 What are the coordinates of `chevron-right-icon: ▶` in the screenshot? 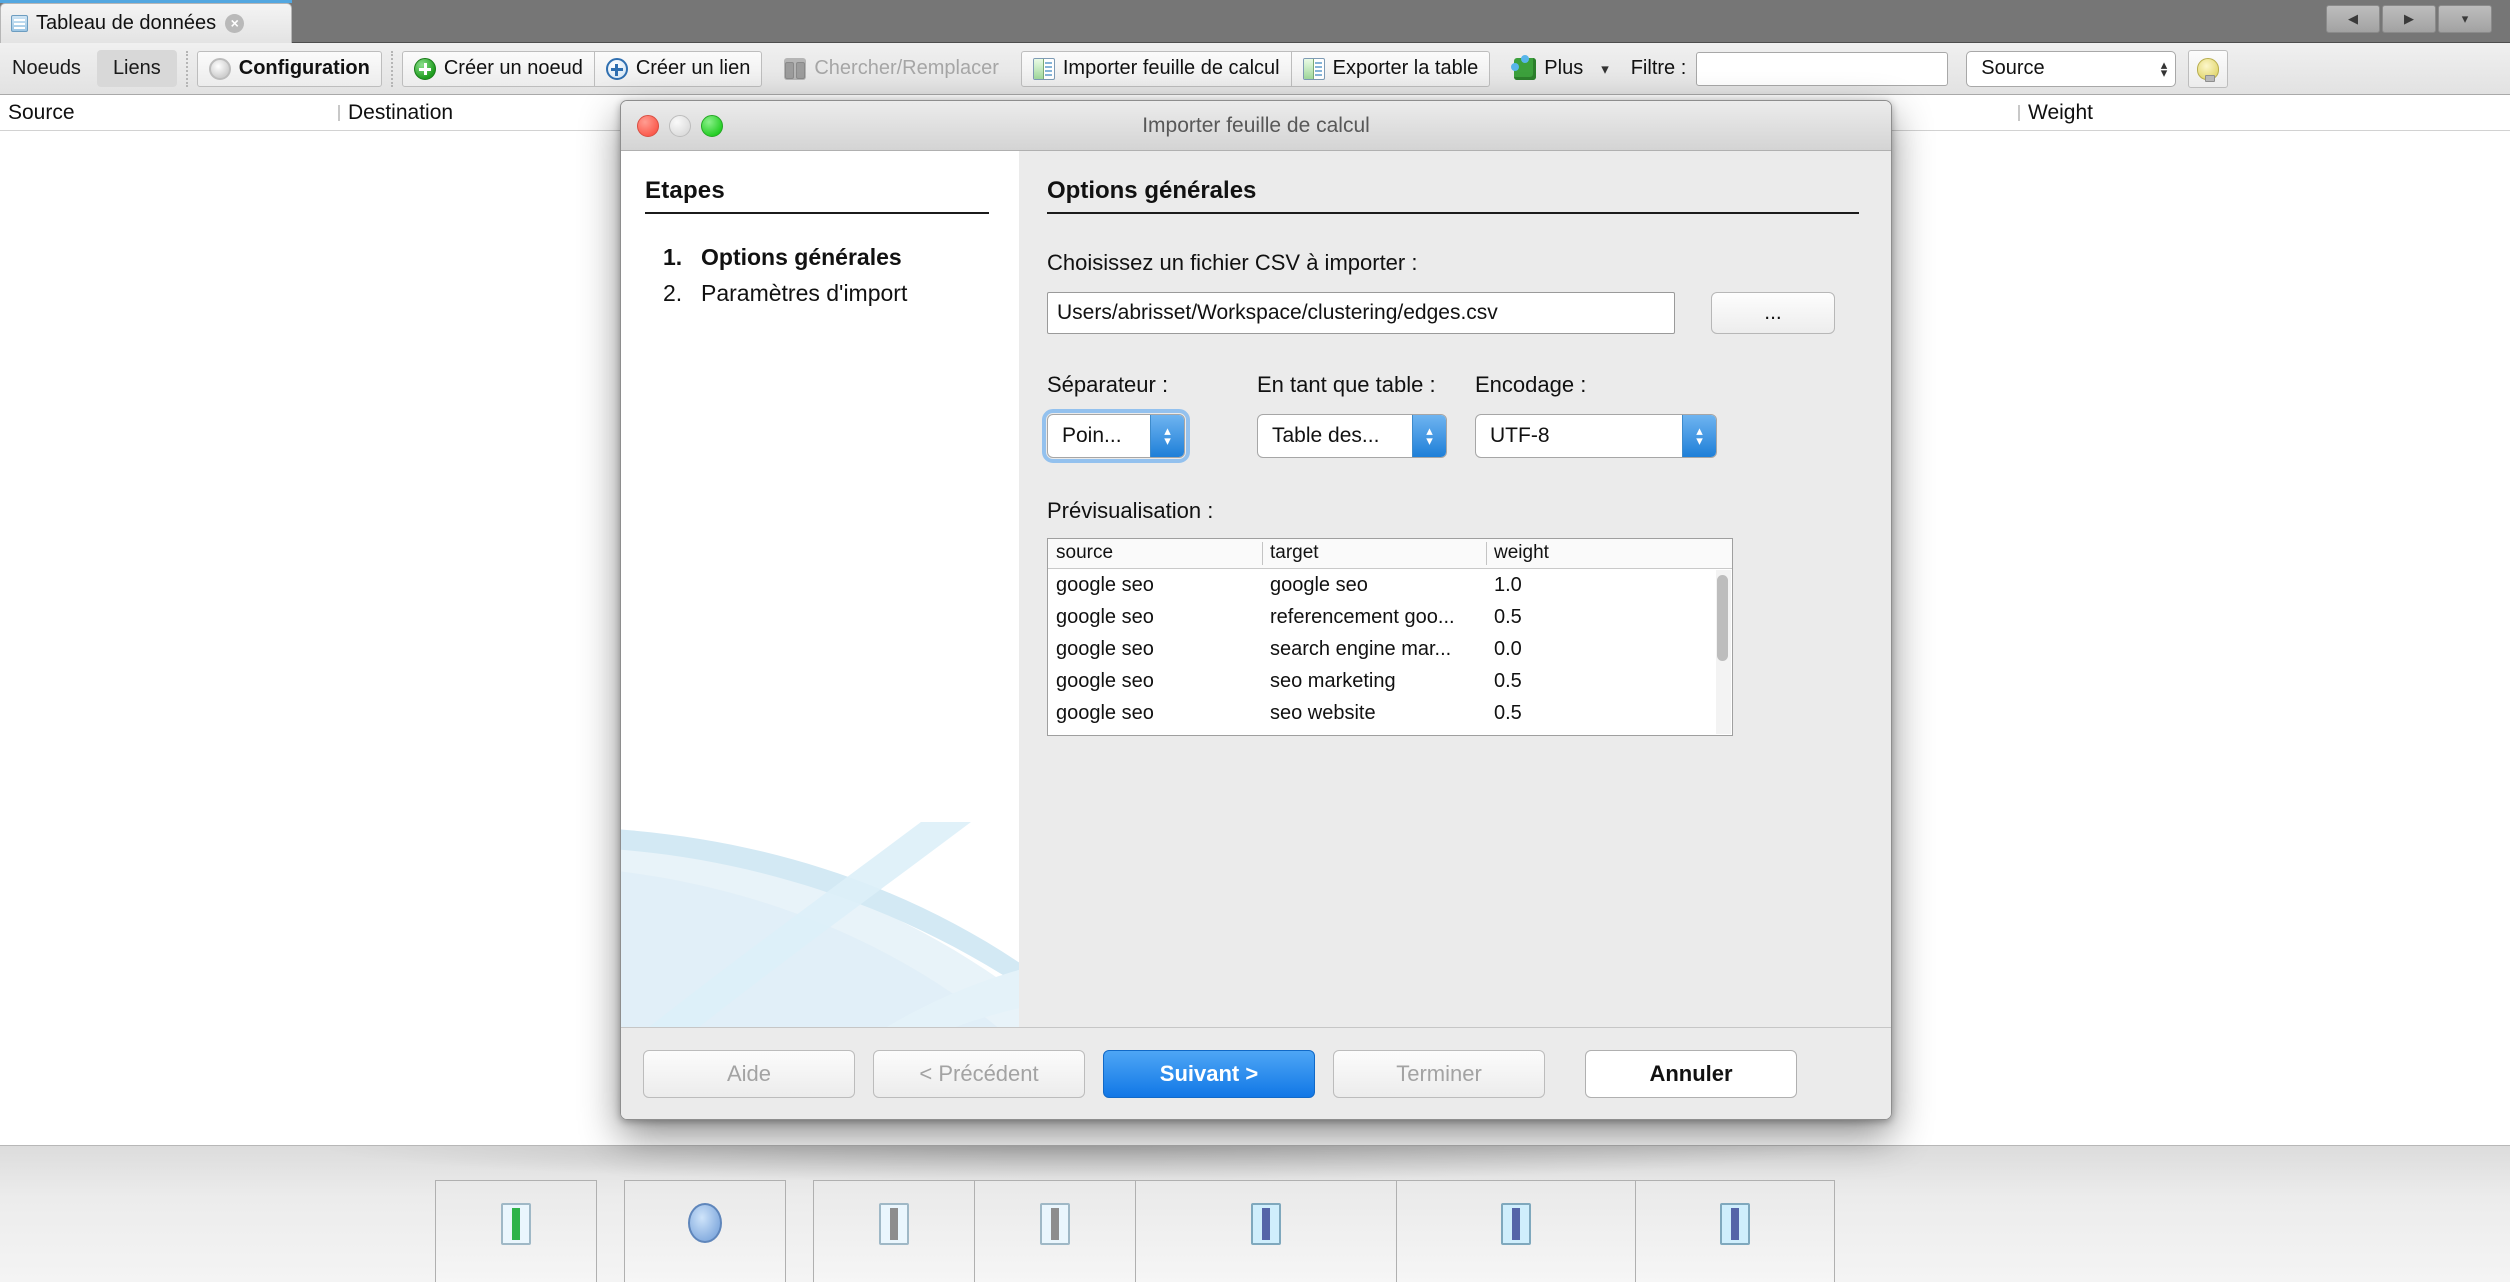 It's located at (2409, 19).